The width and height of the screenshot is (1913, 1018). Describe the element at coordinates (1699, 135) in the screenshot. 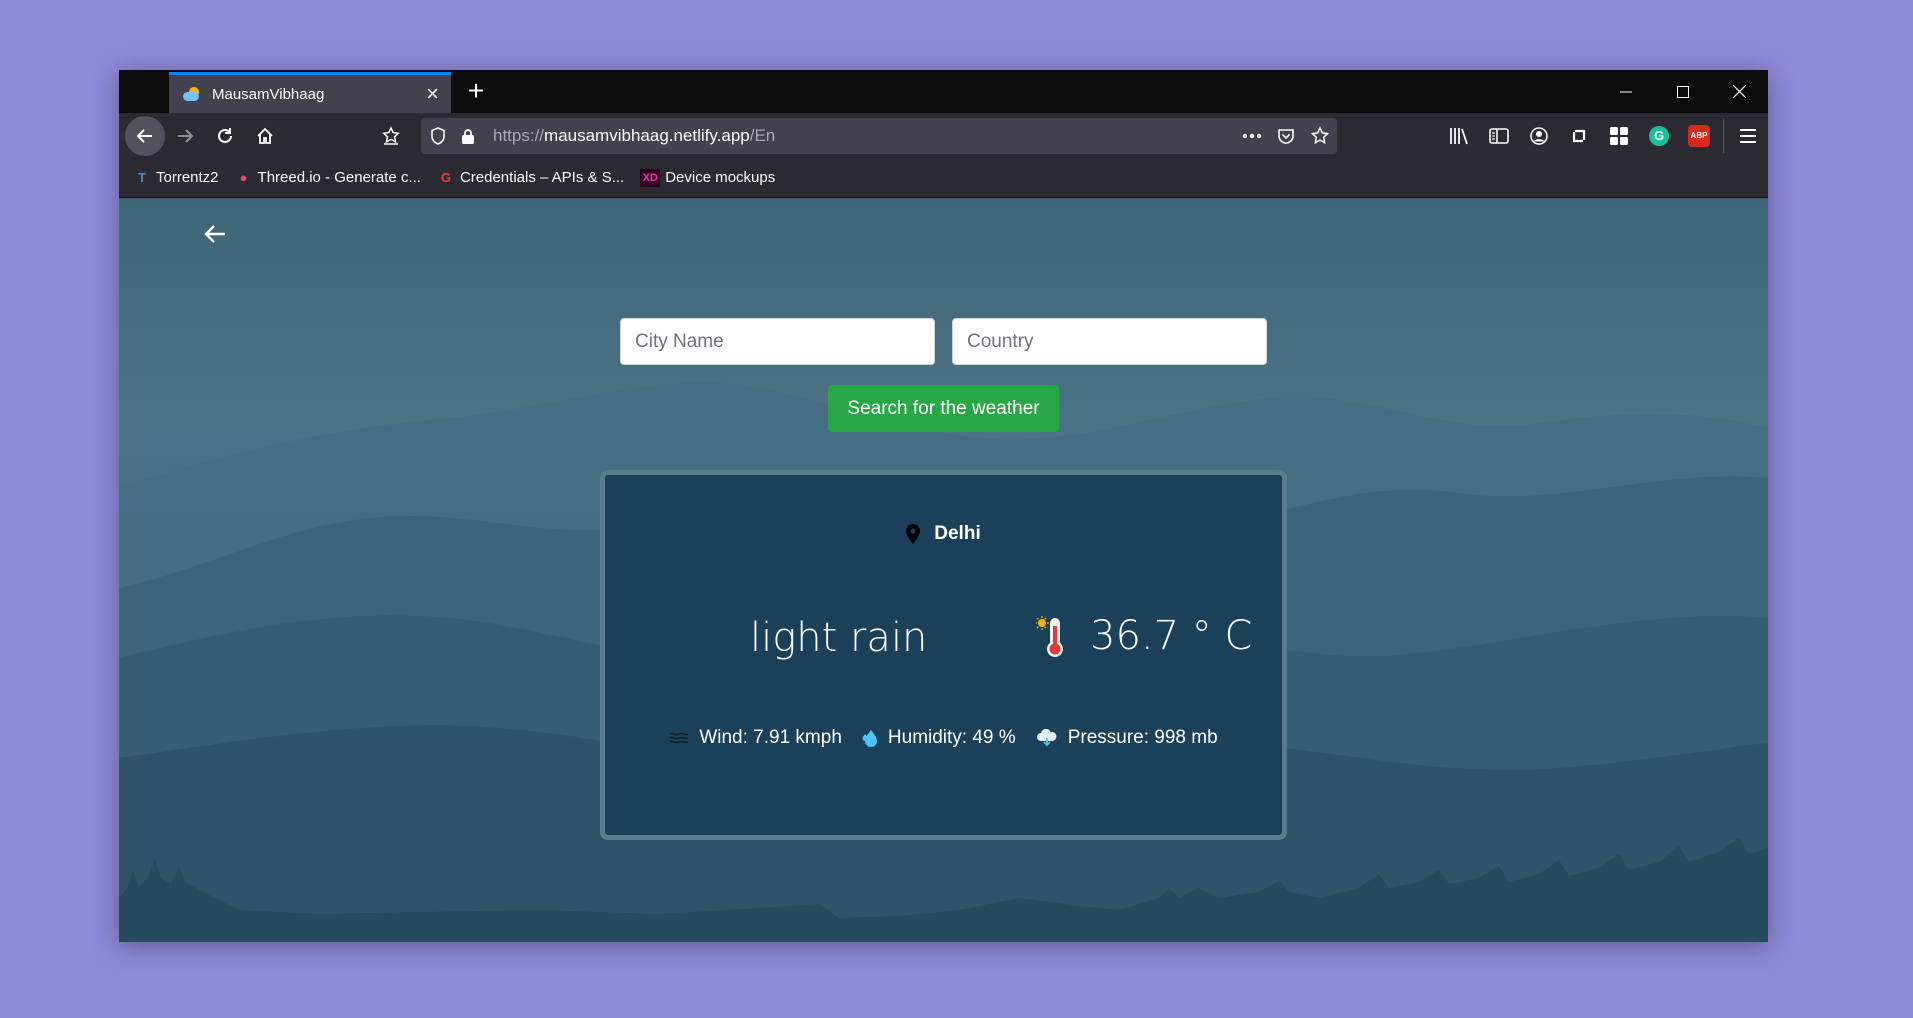

I see `adblock-plus-icon: ABP` at that location.